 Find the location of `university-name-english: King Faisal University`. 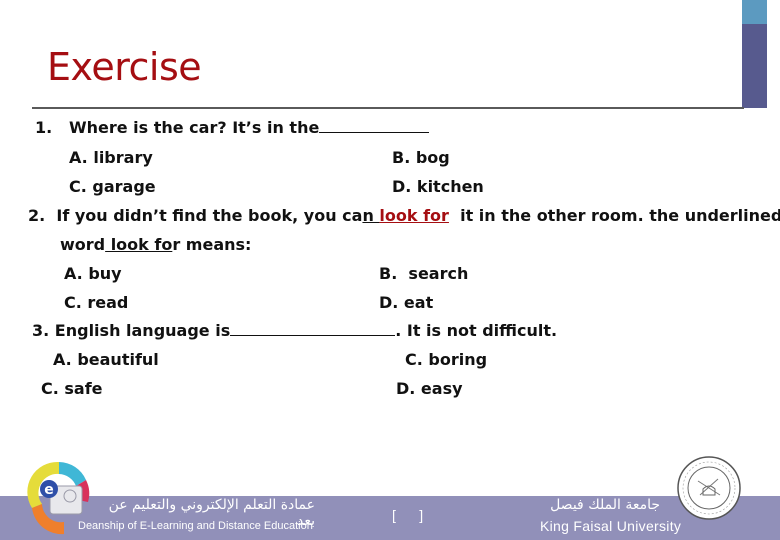

university-name-english: King Faisal University is located at coordinates (611, 526).